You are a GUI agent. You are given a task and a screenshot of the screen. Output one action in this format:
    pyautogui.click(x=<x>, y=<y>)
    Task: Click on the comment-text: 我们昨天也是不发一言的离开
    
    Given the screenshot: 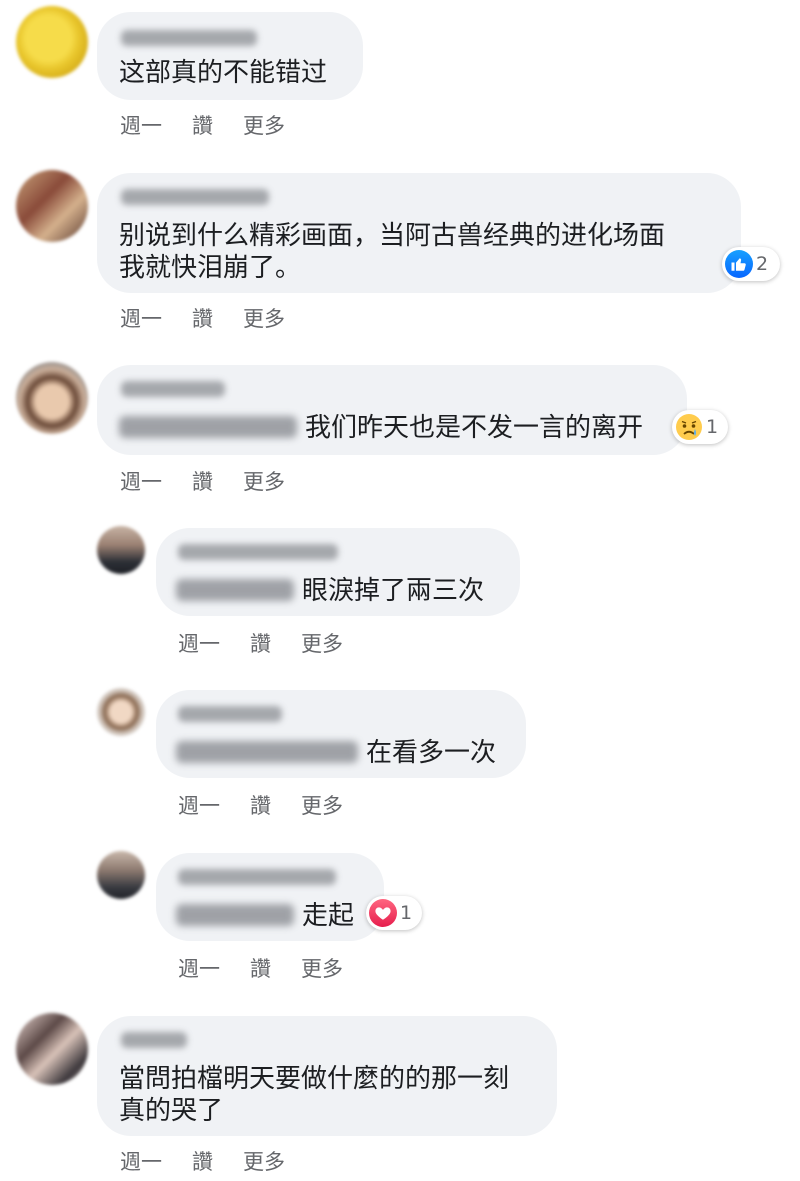 What is the action you would take?
    pyautogui.click(x=381, y=428)
    